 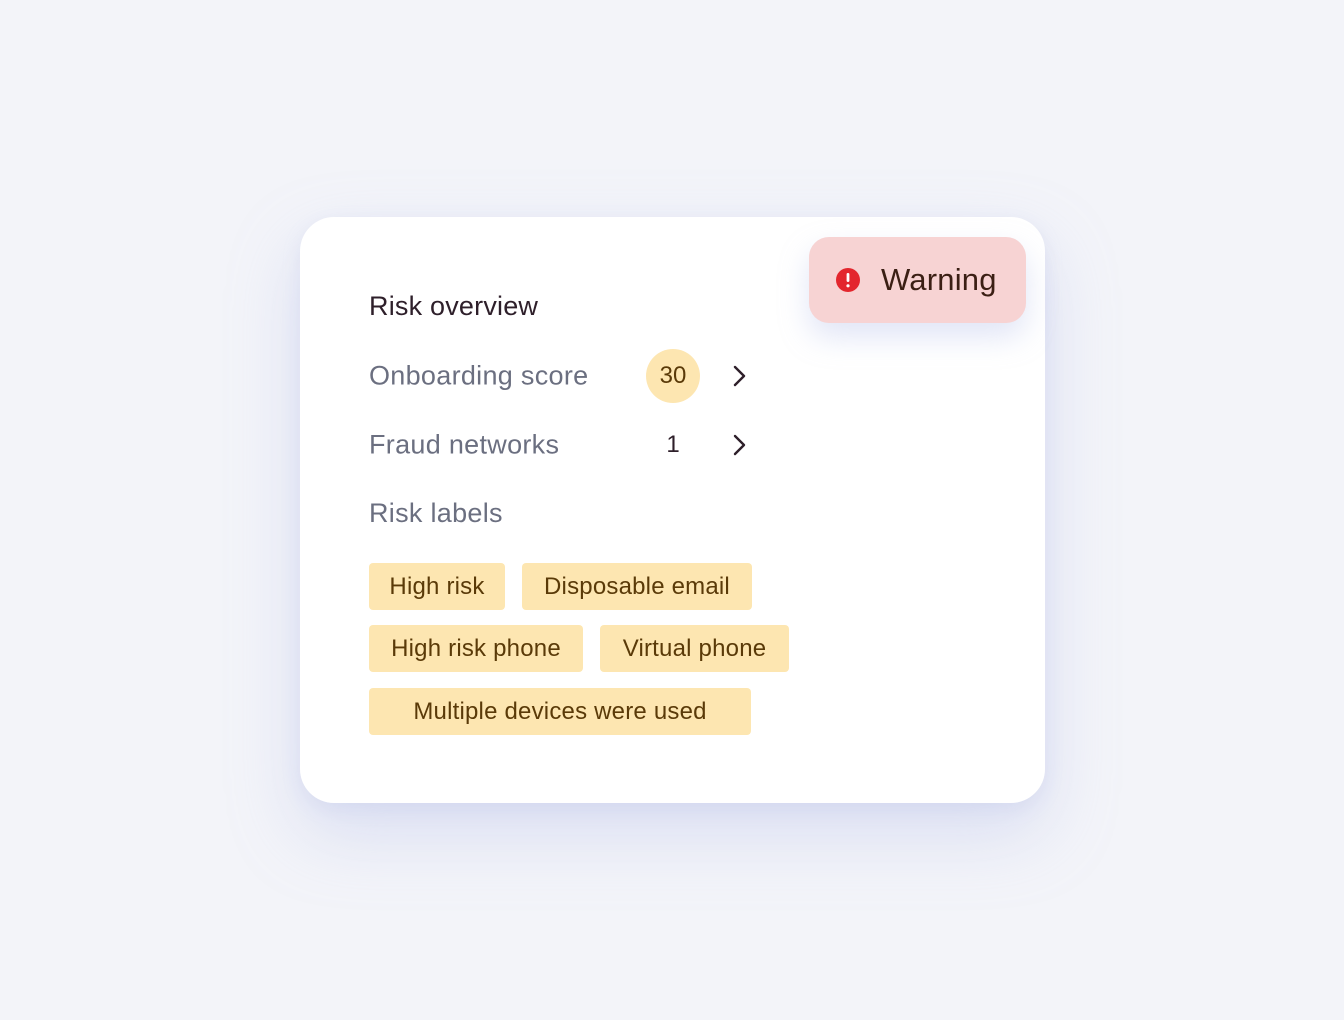 I want to click on onboarding-score-row: Onboarding score 30, so click(x=569, y=376).